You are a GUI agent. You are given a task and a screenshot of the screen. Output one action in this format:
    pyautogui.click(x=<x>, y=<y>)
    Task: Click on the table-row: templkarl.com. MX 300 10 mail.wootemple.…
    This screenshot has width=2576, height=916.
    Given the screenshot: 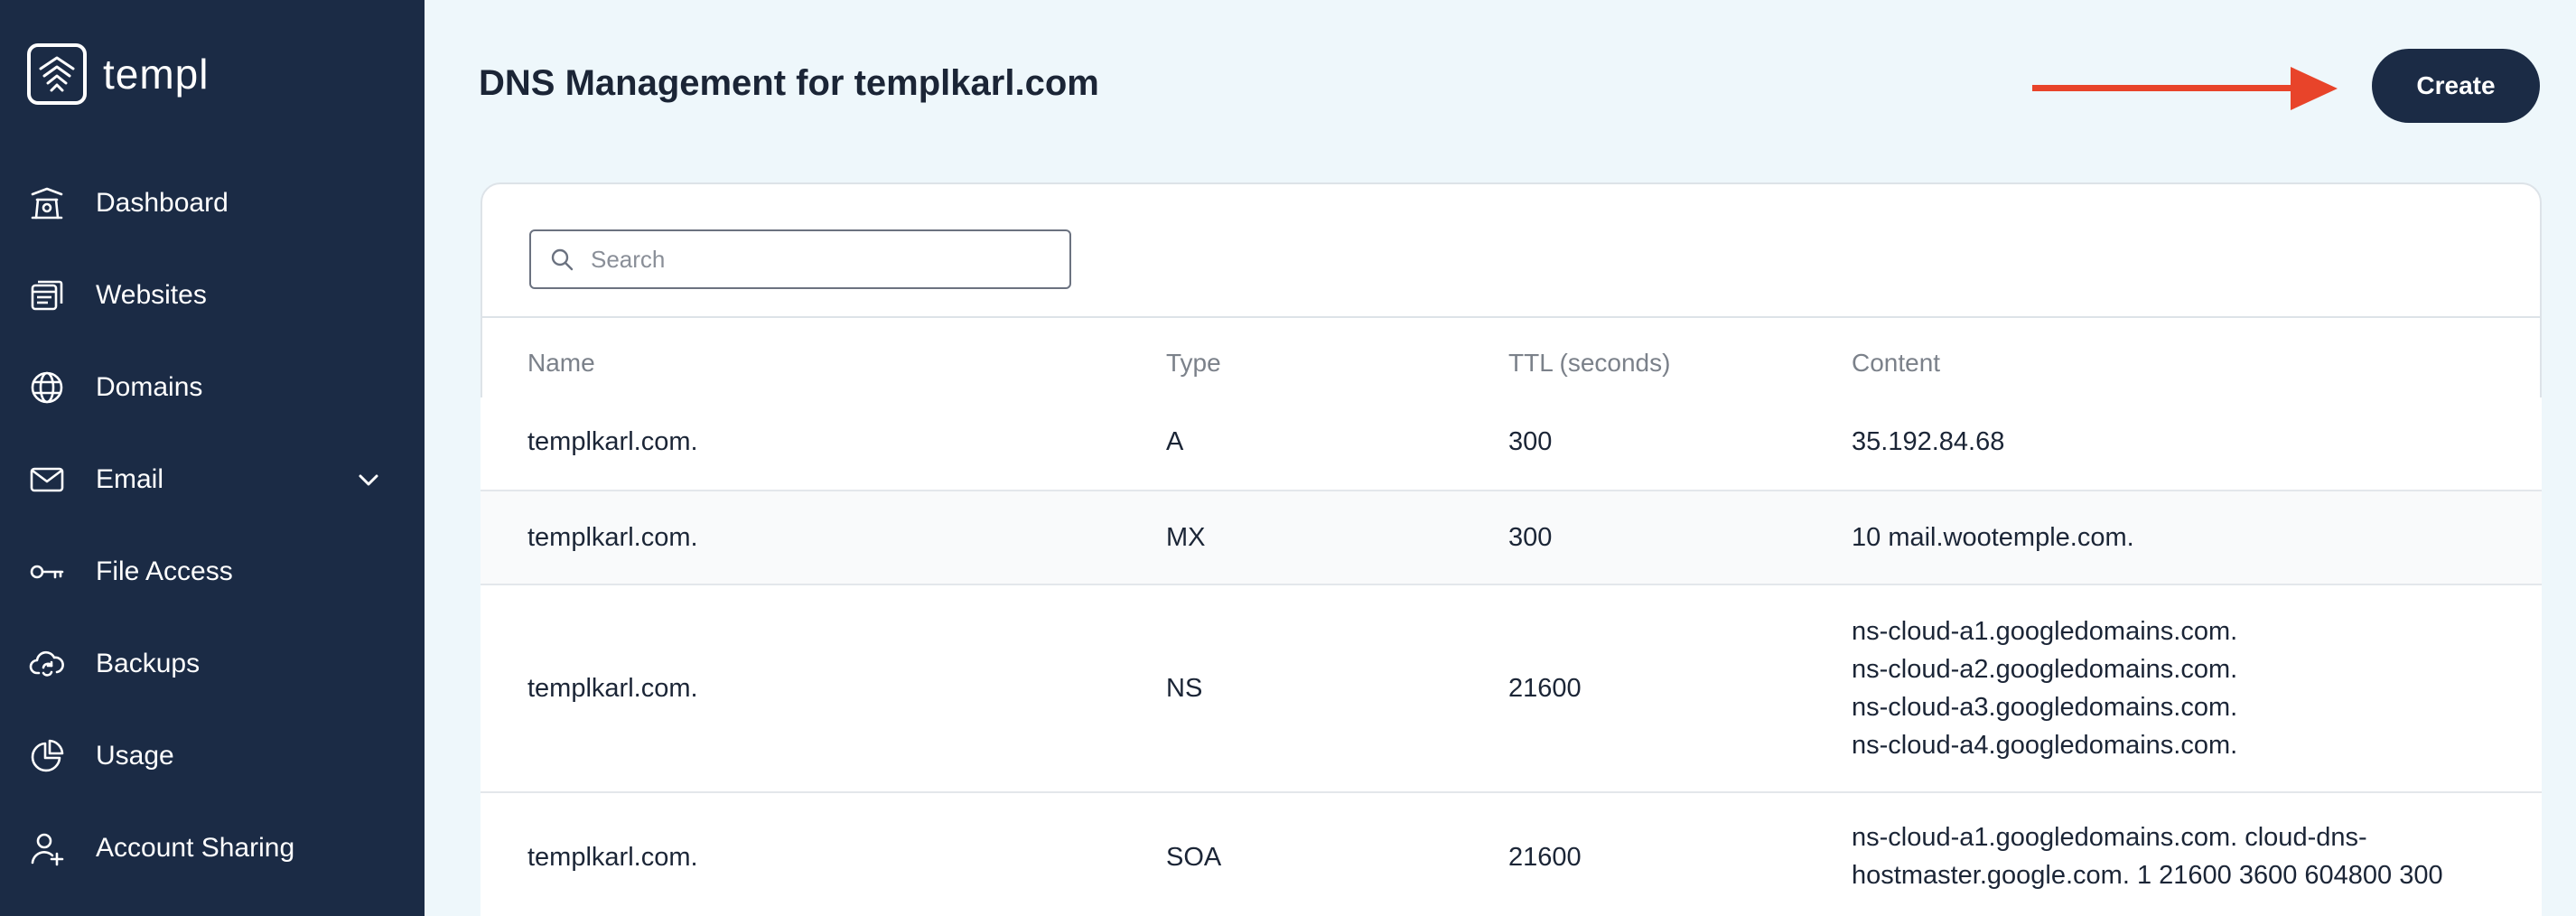 What is the action you would take?
    pyautogui.click(x=1511, y=538)
    